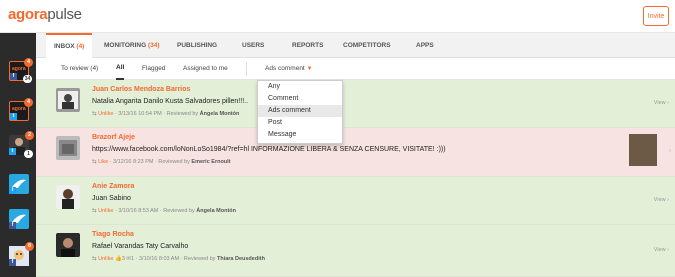 The image size is (675, 277). I want to click on meta-text: · 3/12/16 8:23 PM · Reviewed by, so click(149, 162).